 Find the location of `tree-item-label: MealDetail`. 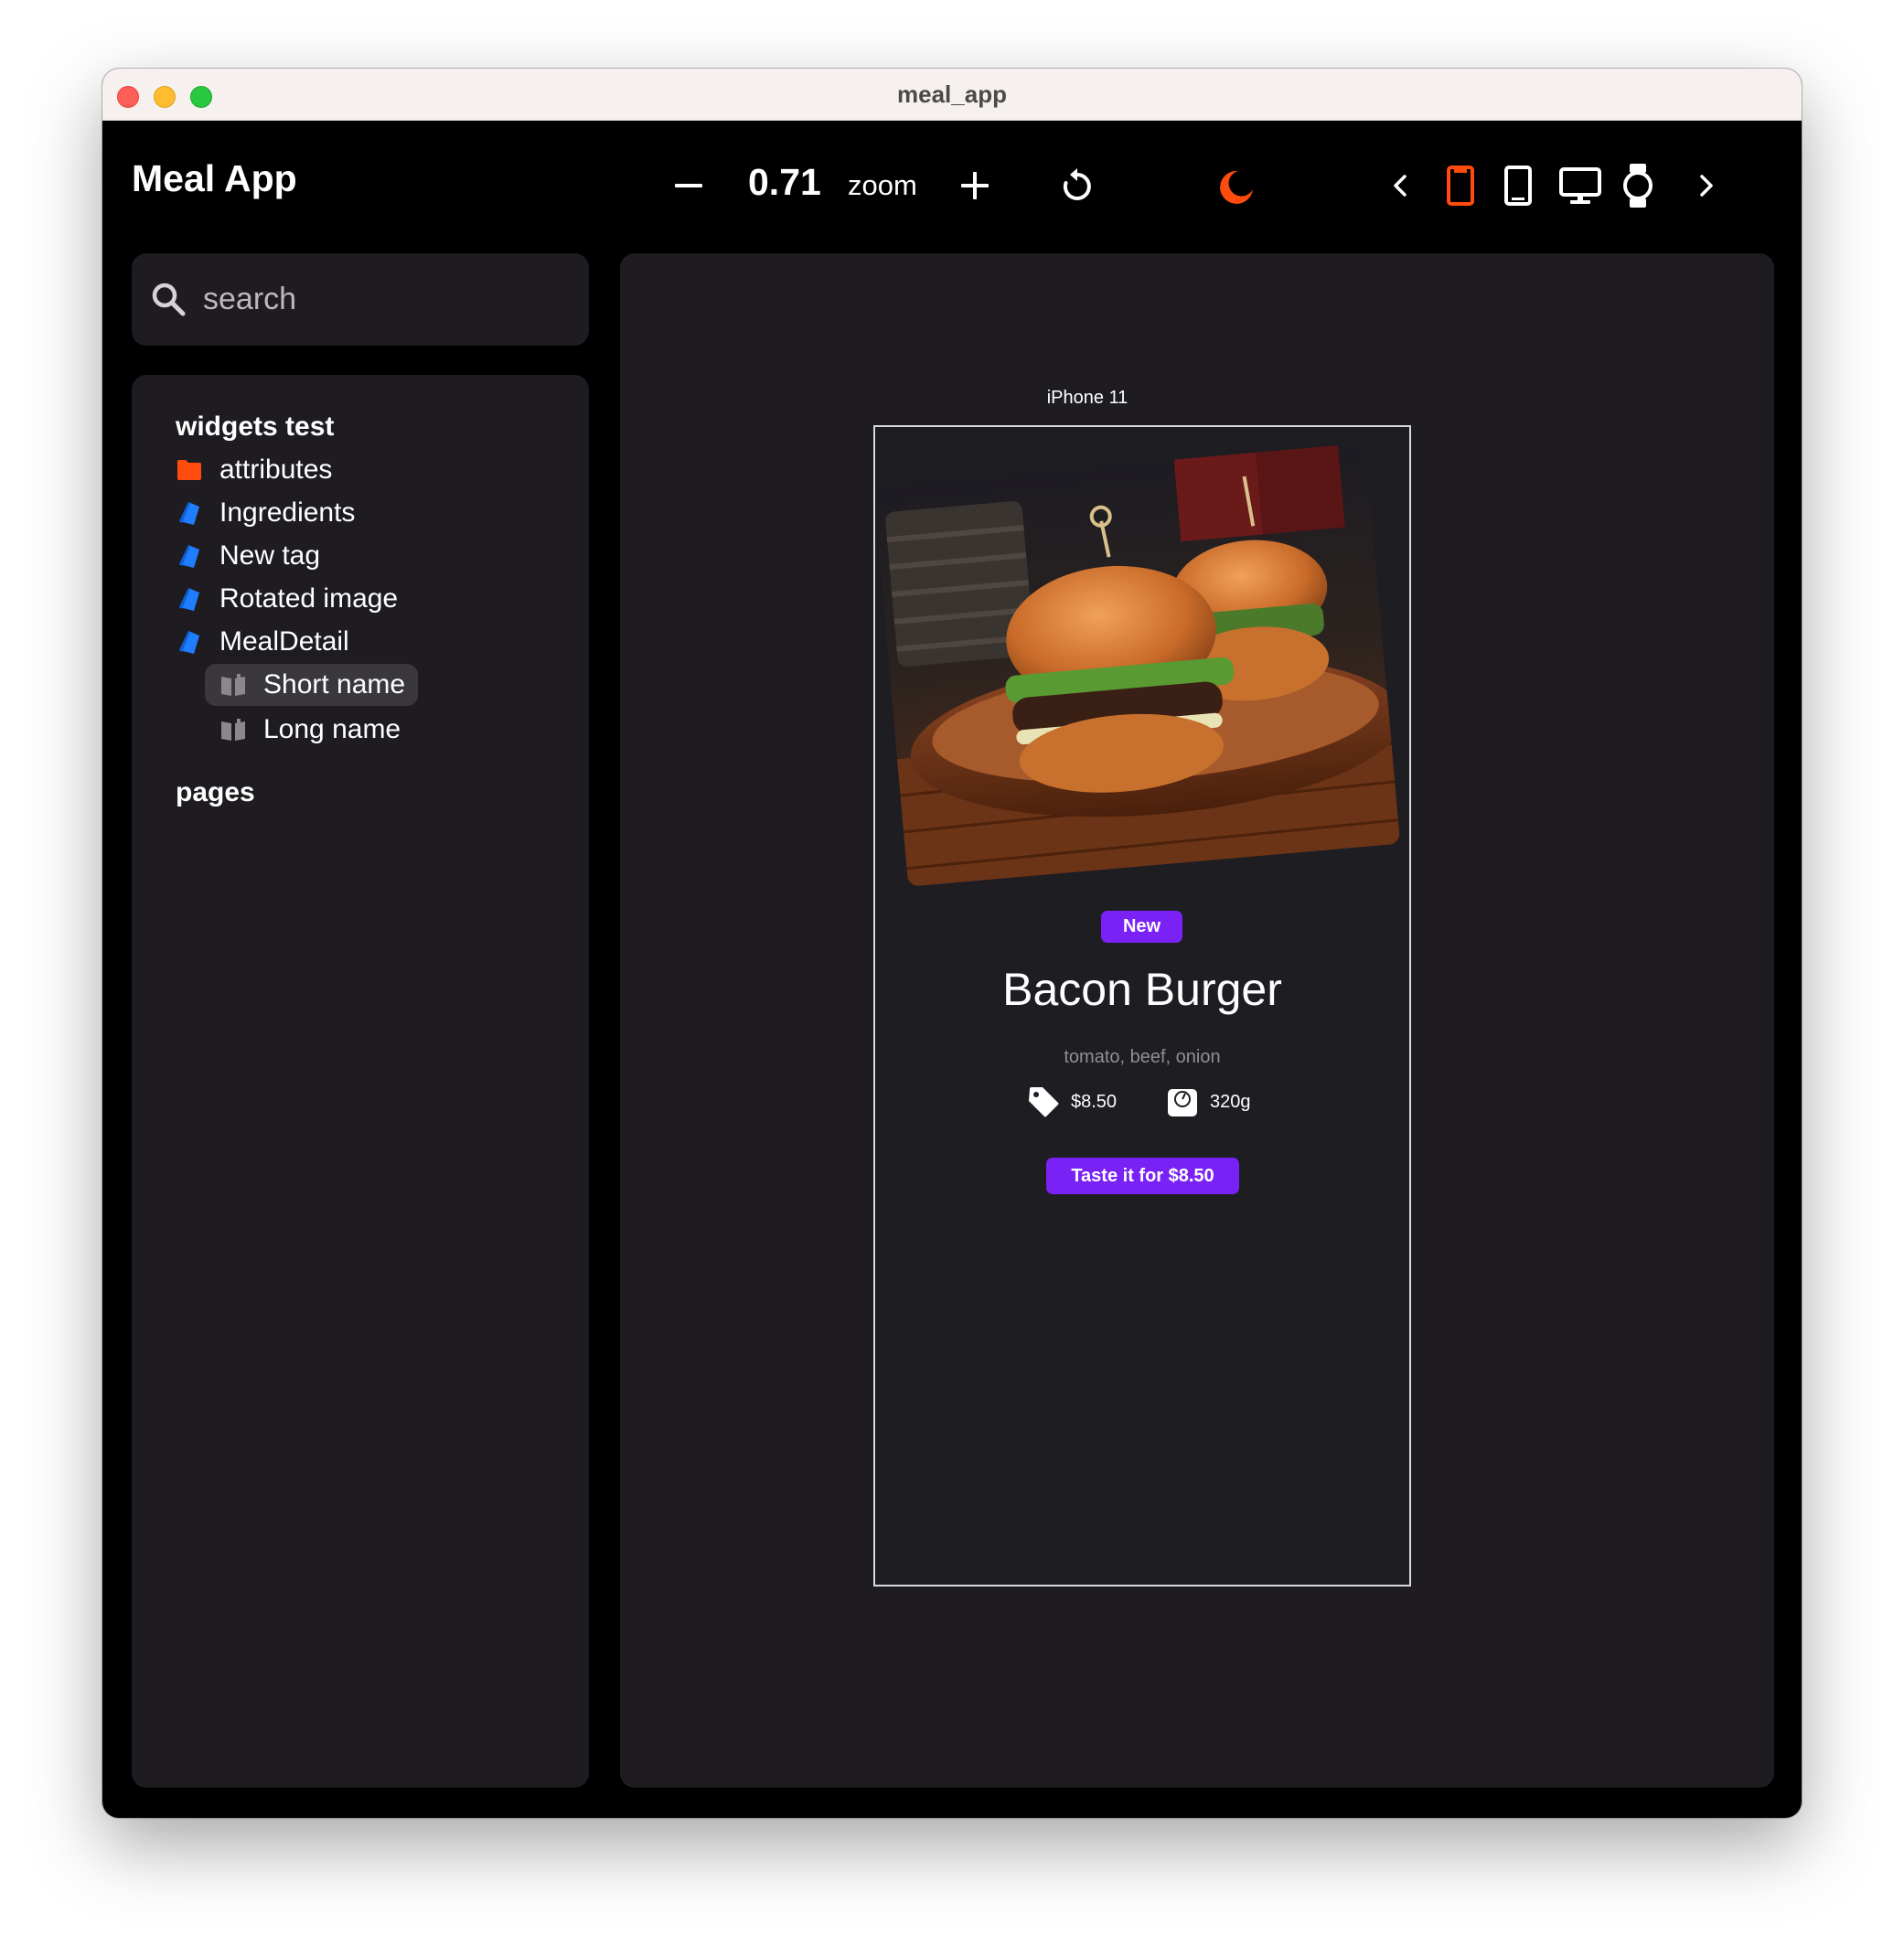

tree-item-label: MealDetail is located at coordinates (284, 641).